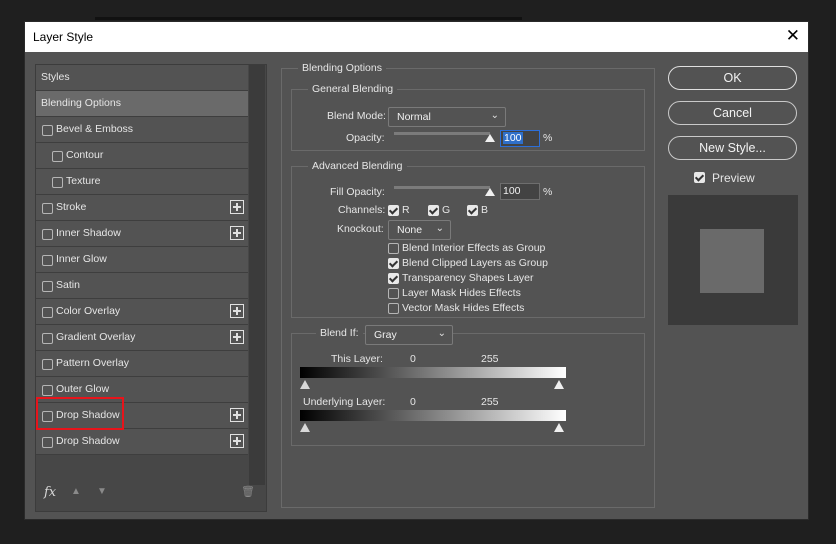 The image size is (836, 544). Describe the element at coordinates (95, 129) in the screenshot. I see `style-item-label: Bevel & Emboss` at that location.